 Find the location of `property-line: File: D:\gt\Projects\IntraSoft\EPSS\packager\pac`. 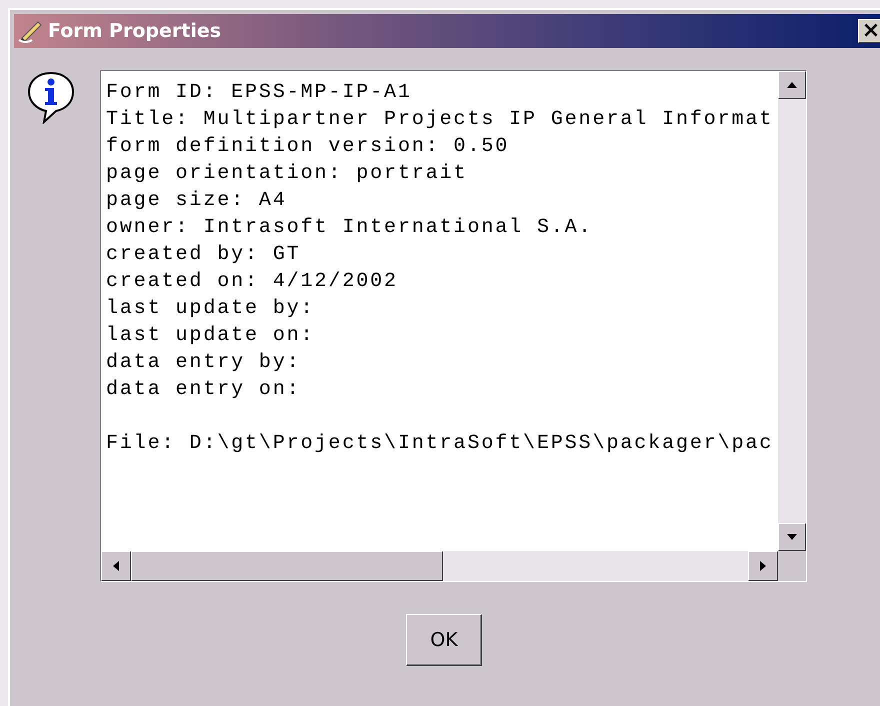

property-line: File: D:\gt\Projects\IntraSoft\EPSS\packager\pac is located at coordinates (440, 444).